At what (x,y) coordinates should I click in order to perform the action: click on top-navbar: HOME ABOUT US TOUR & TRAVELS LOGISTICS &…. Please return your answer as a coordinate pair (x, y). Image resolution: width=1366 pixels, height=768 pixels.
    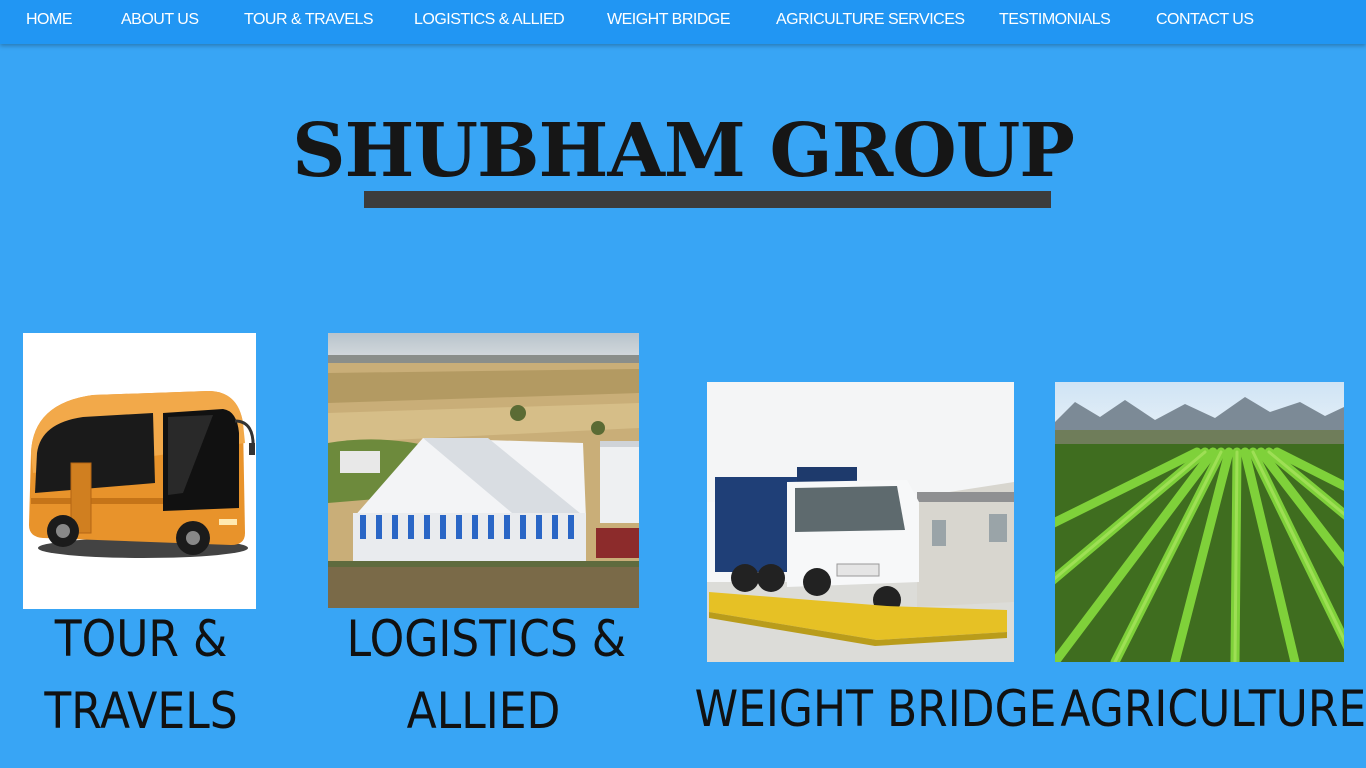
    Looking at the image, I should click on (683, 22).